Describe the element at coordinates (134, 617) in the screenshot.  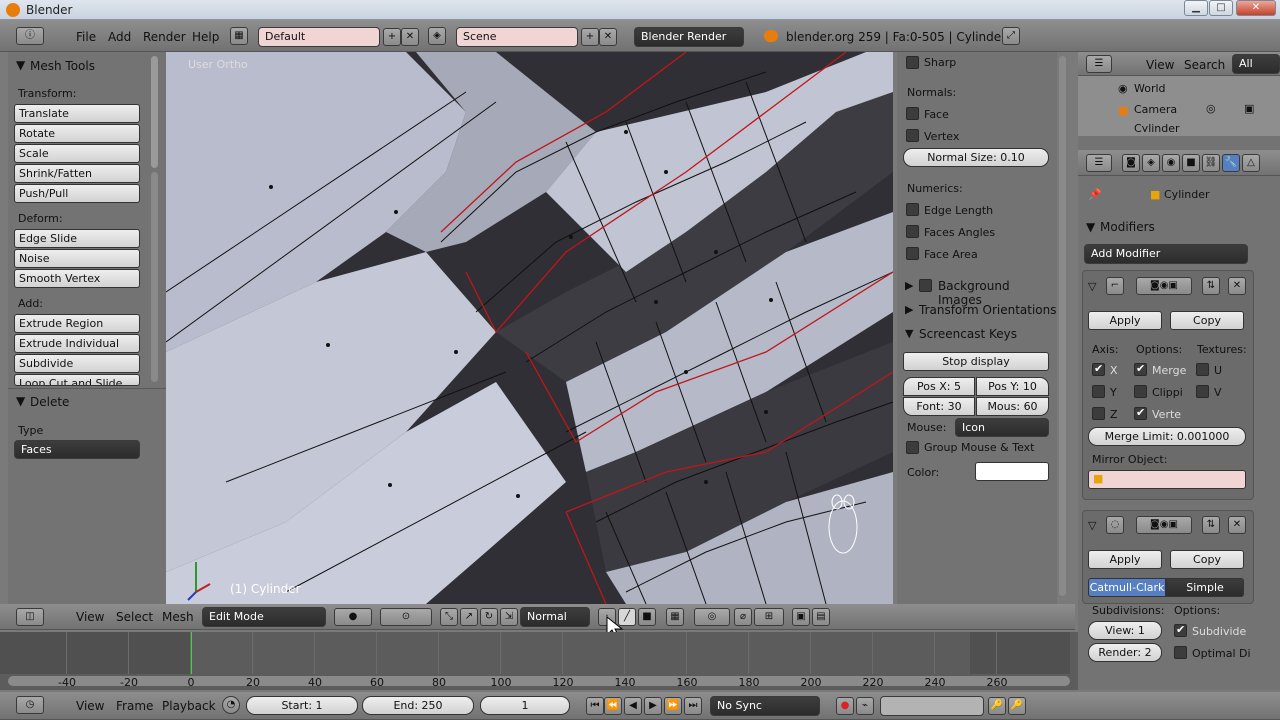
I see `view3d-menu-select: Select` at that location.